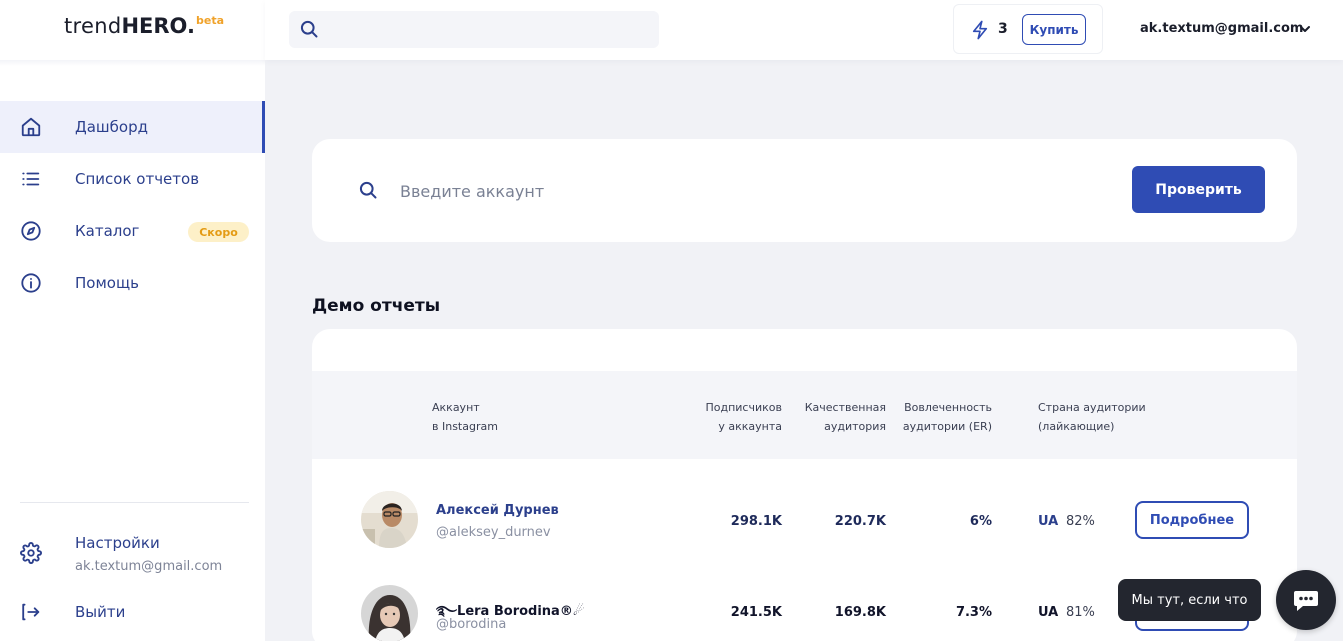 This screenshot has width=1343, height=641. Describe the element at coordinates (31, 553) in the screenshot. I see `gear-icon` at that location.